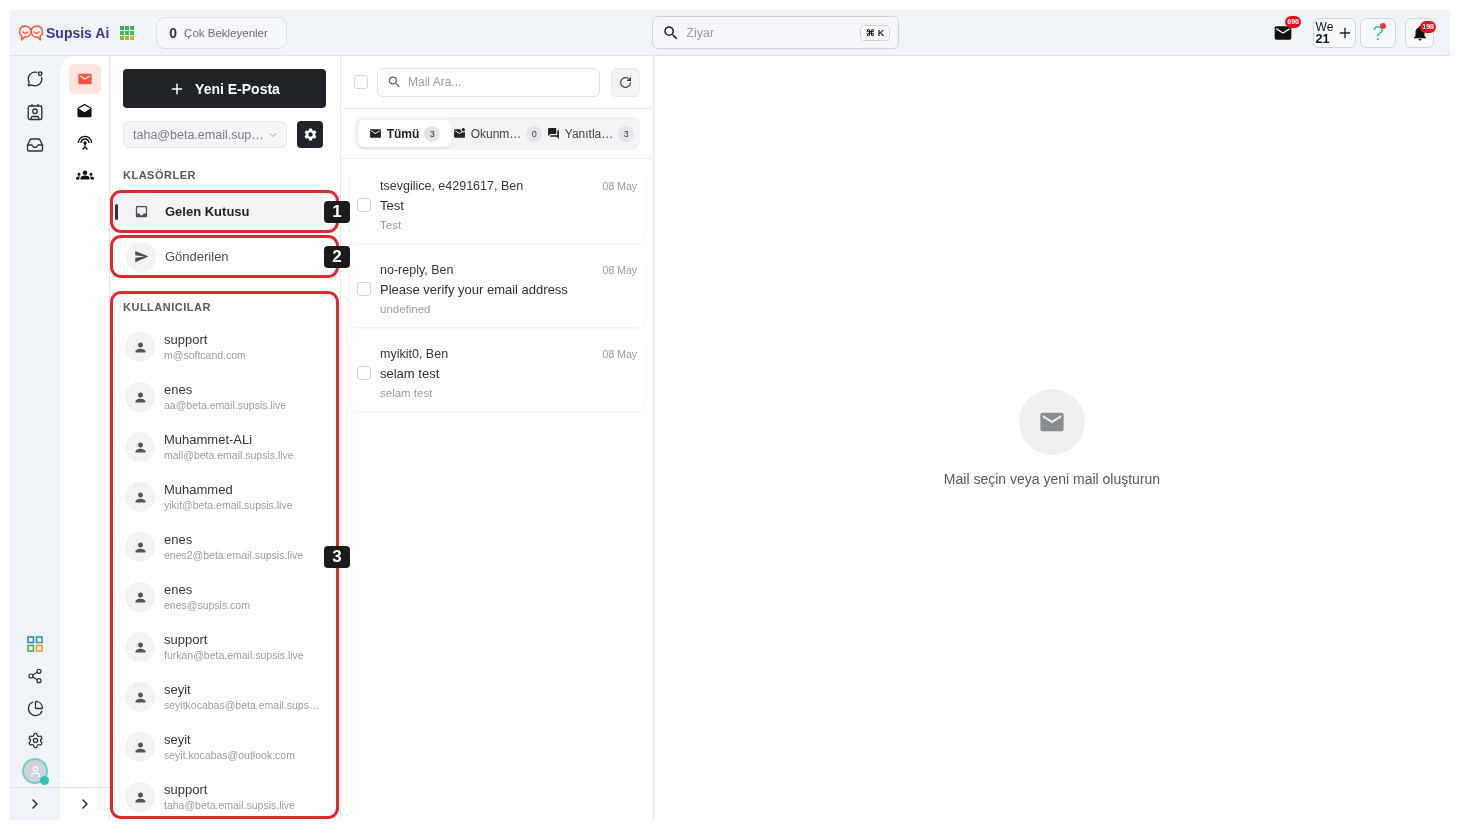 The image size is (1460, 830). What do you see at coordinates (218, 211) in the screenshot?
I see `folder-item: Gelen Kutusu` at bounding box center [218, 211].